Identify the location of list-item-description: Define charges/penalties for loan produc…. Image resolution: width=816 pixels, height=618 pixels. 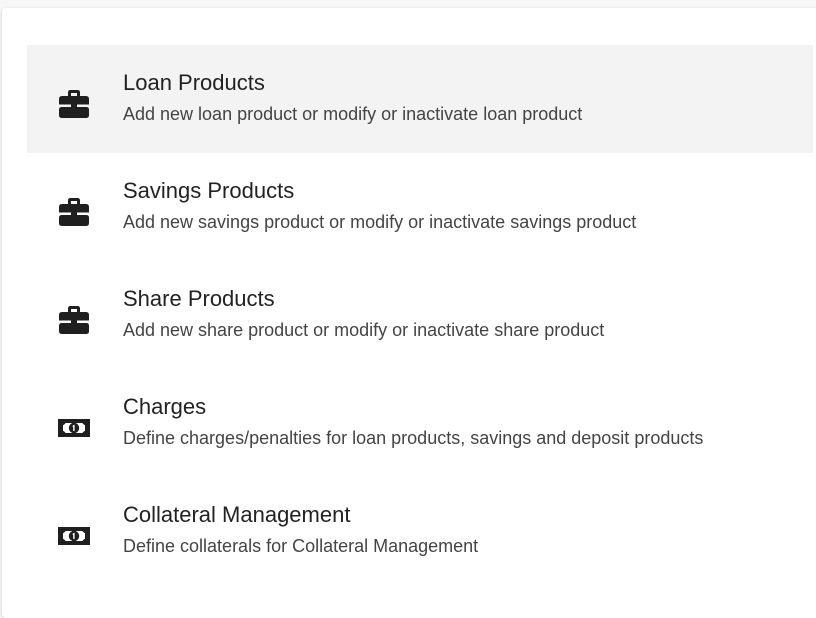
(413, 438).